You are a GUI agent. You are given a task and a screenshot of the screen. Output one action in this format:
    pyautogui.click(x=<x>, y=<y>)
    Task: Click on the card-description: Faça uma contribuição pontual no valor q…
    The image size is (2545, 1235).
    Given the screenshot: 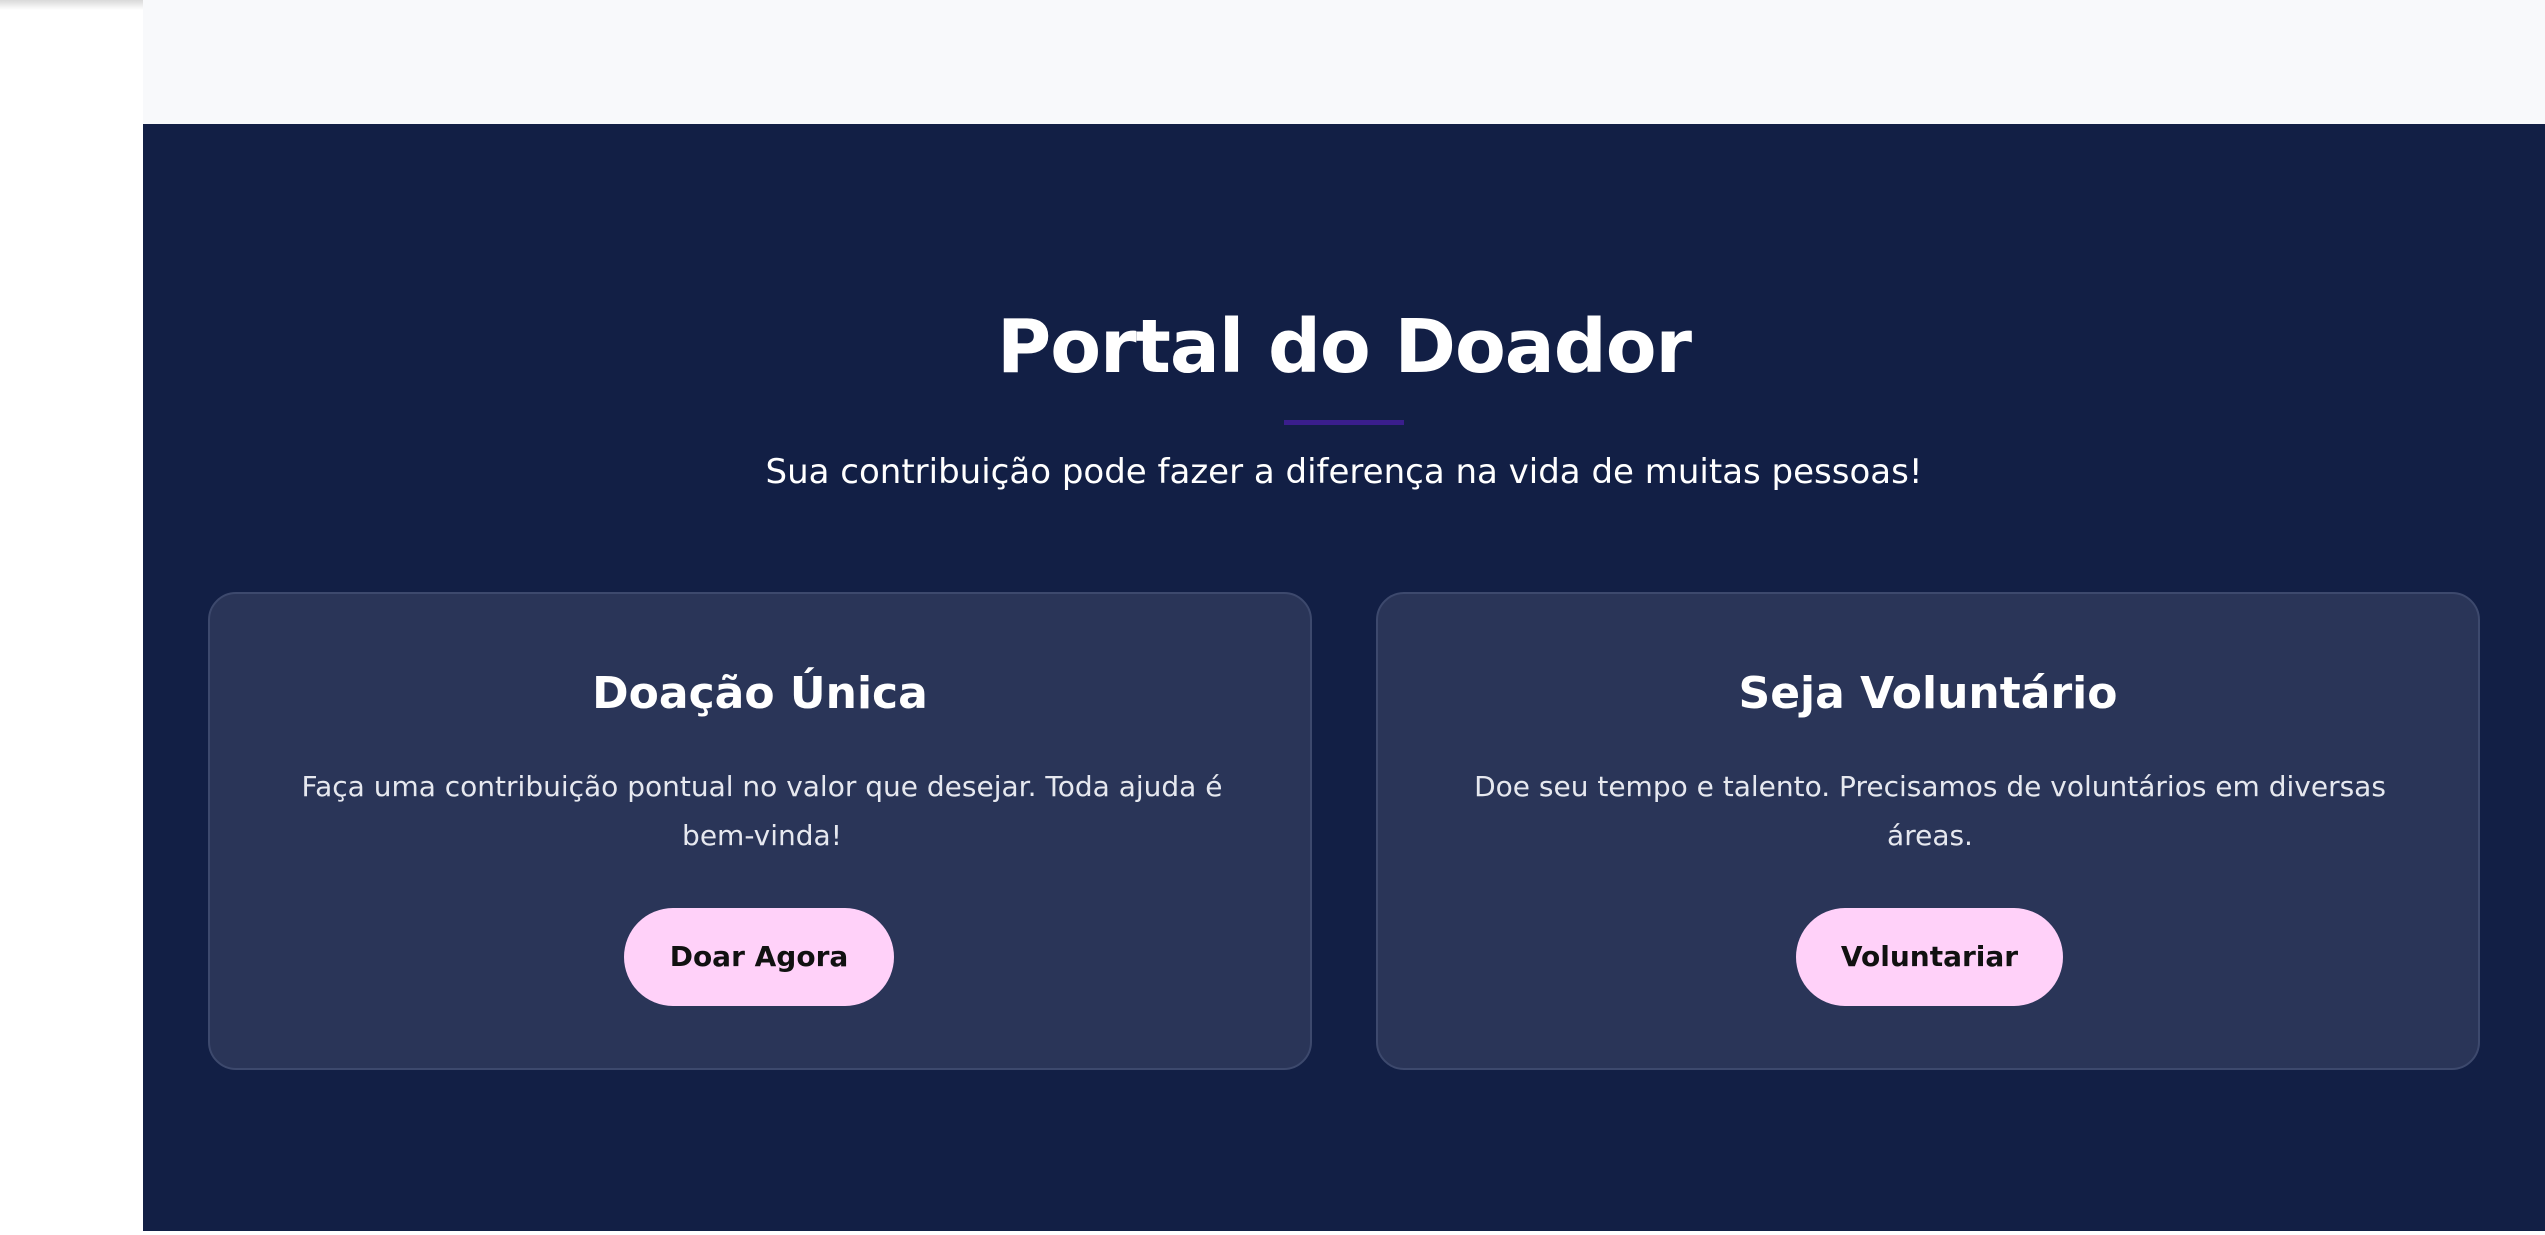 What is the action you would take?
    pyautogui.click(x=762, y=811)
    